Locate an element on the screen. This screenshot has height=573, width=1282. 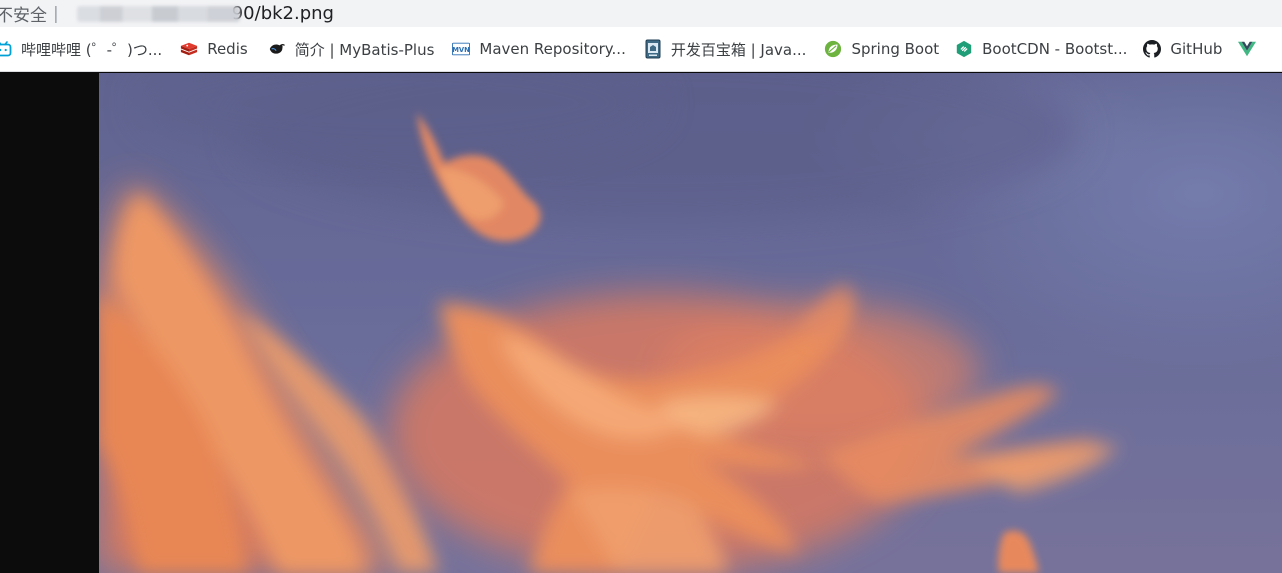
bookmark-mybatis-plus: 简介 | MyBatis-Plus is located at coordinates (353, 49).